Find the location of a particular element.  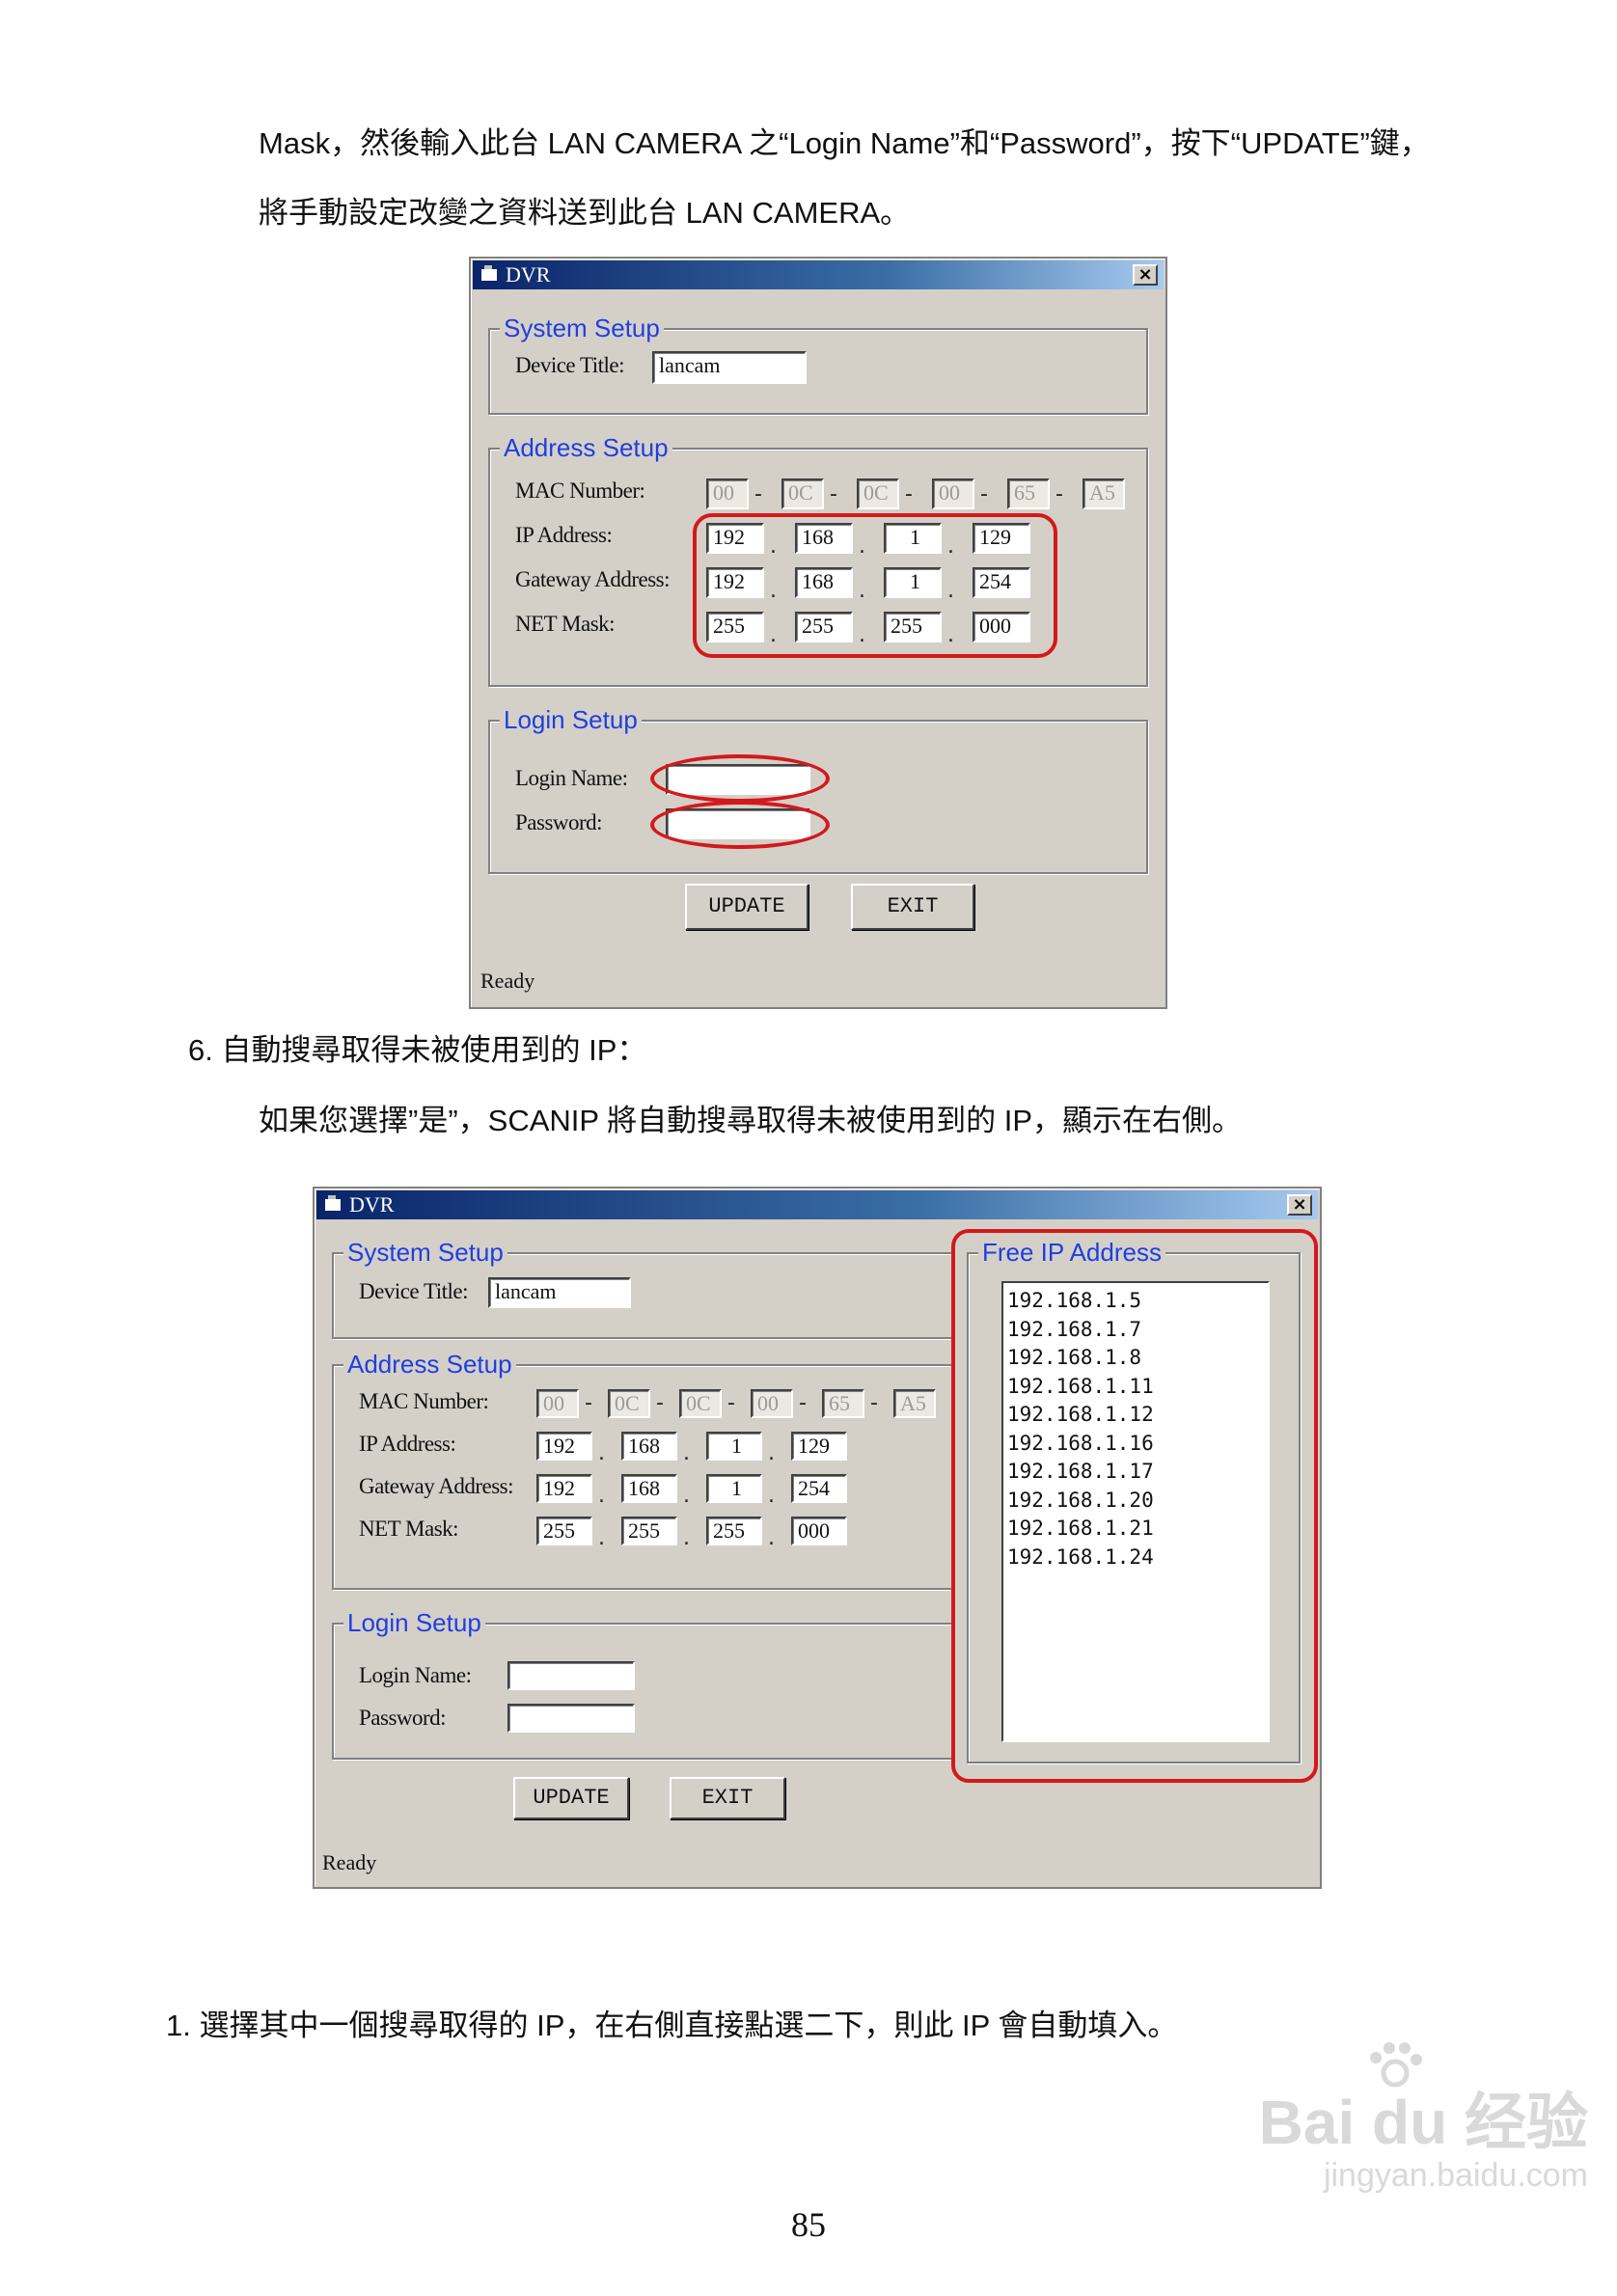

paw-icon-svg is located at coordinates (1396, 2065).